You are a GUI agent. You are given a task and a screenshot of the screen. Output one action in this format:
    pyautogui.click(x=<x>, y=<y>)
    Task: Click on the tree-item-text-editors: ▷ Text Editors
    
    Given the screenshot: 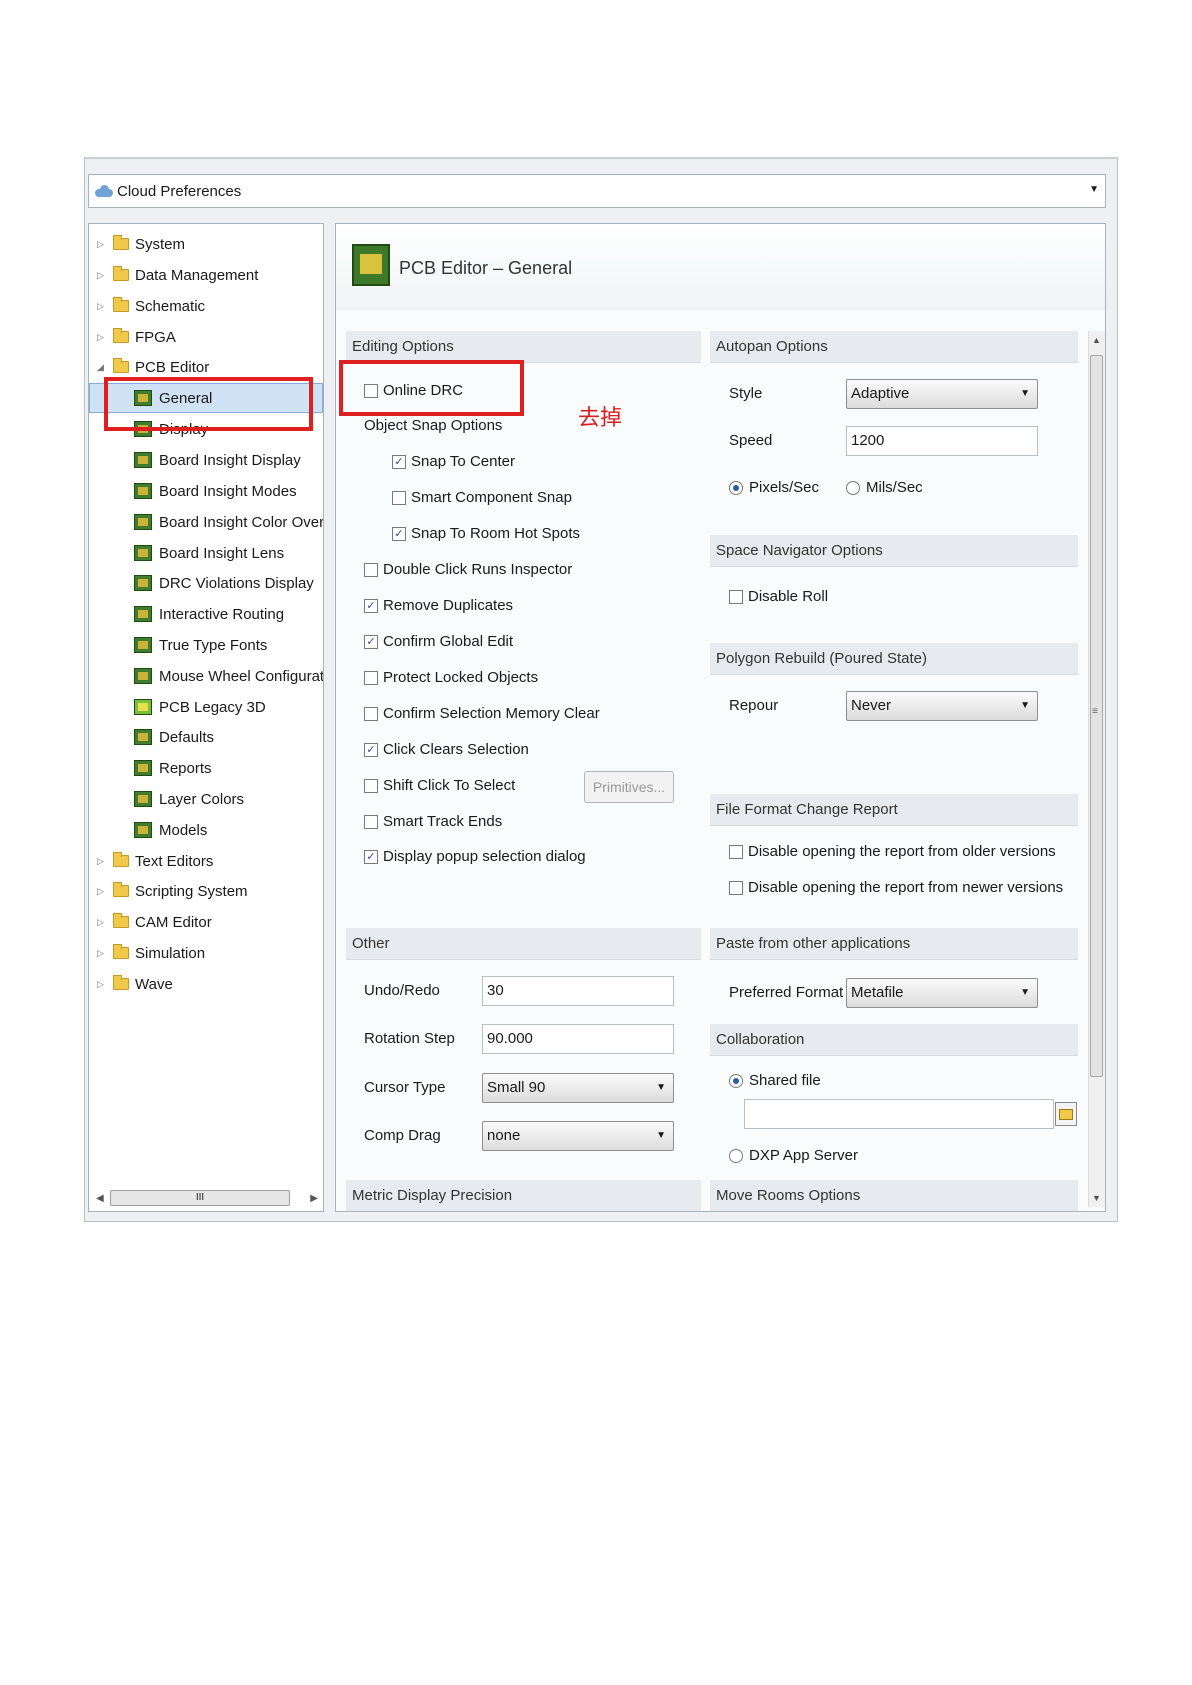 What is the action you would take?
    pyautogui.click(x=155, y=861)
    